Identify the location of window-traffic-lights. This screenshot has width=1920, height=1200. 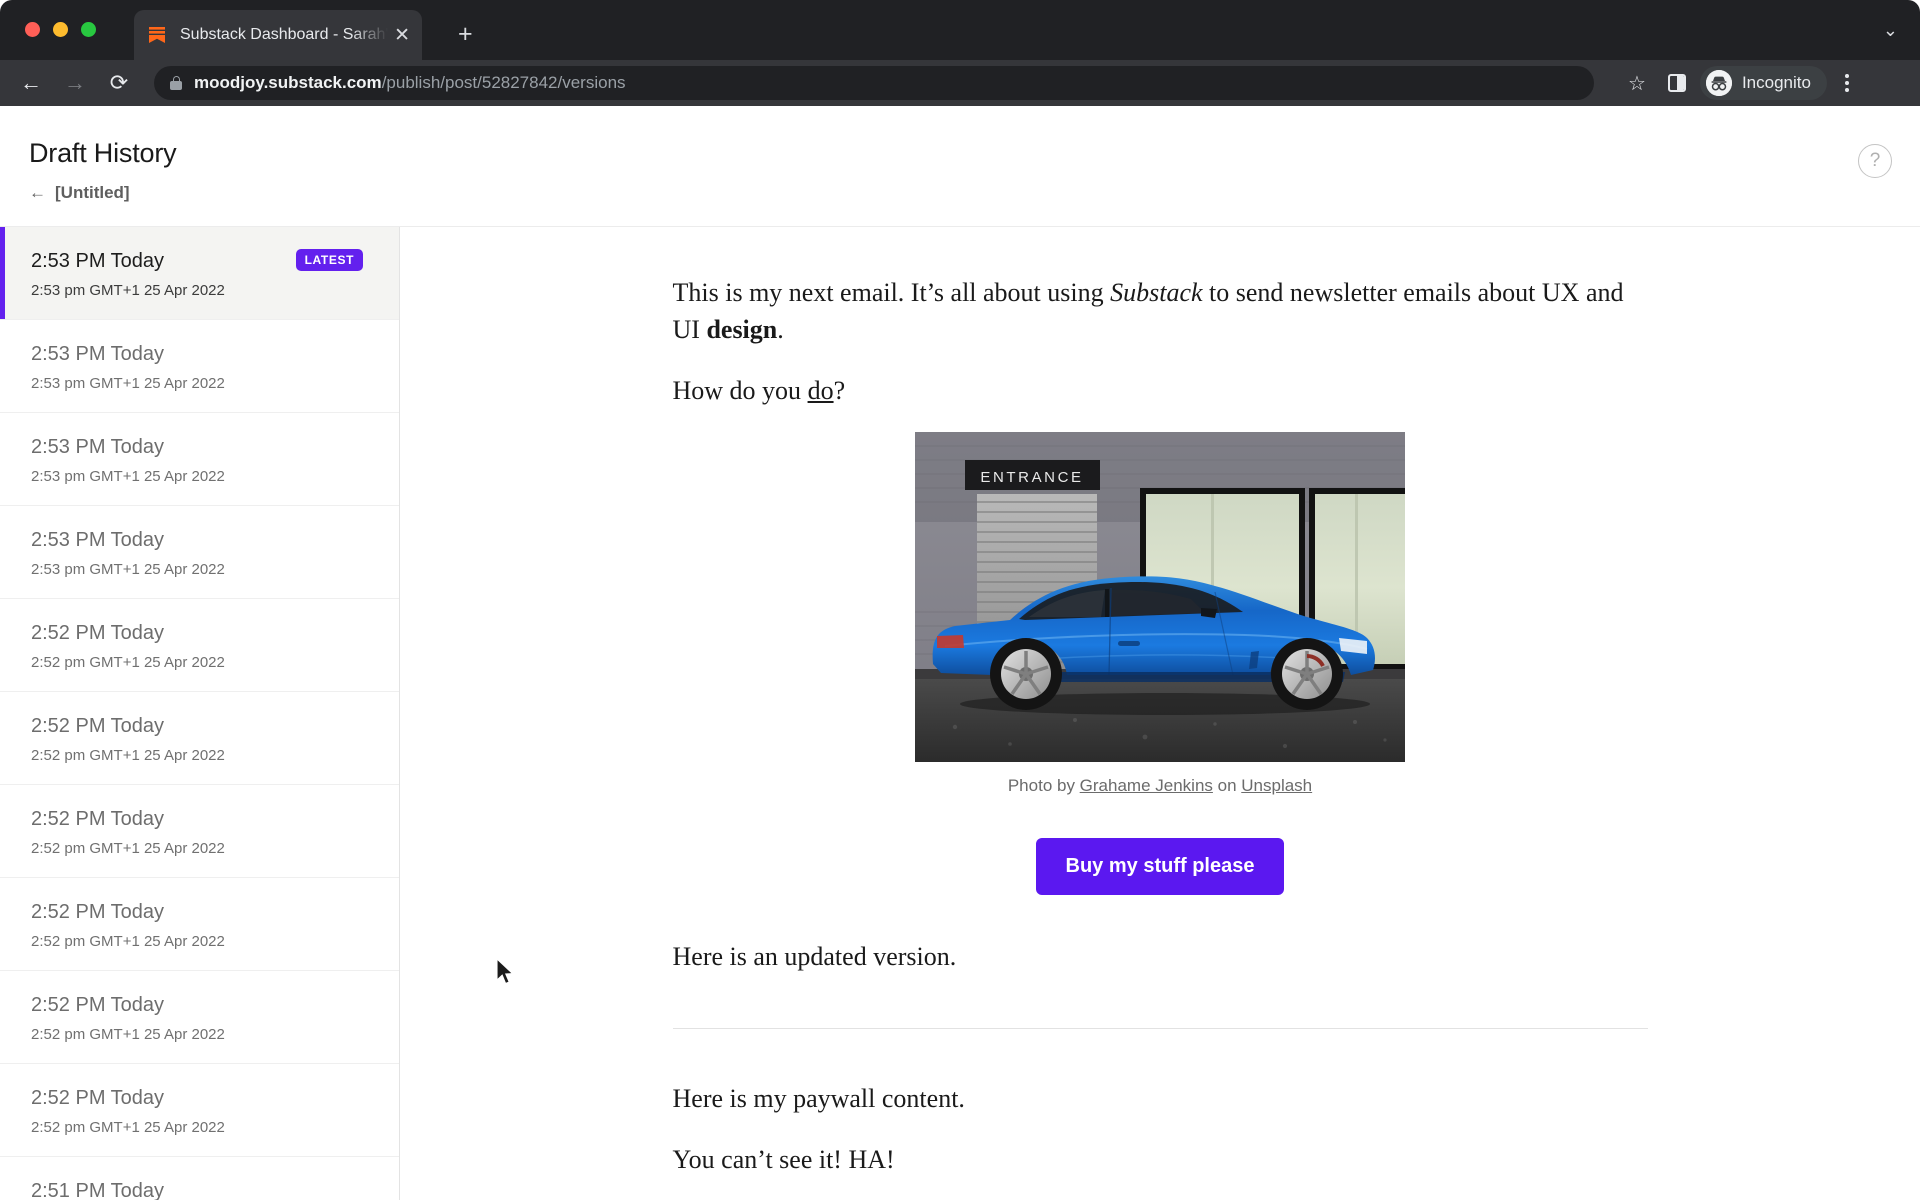
(60, 29).